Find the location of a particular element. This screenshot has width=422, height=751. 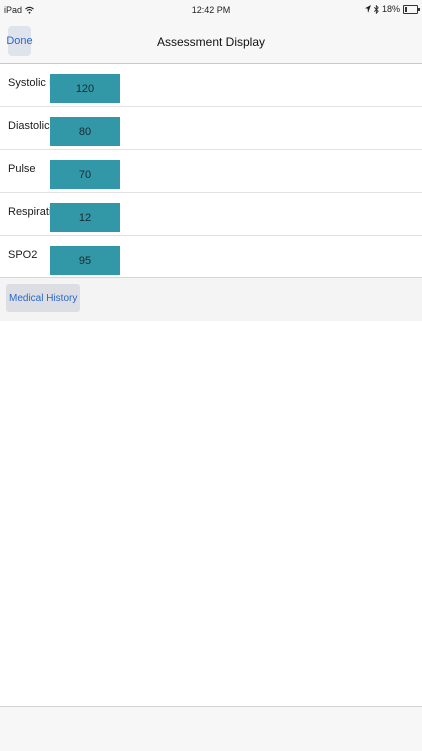

vital-value: 80 is located at coordinates (85, 131).